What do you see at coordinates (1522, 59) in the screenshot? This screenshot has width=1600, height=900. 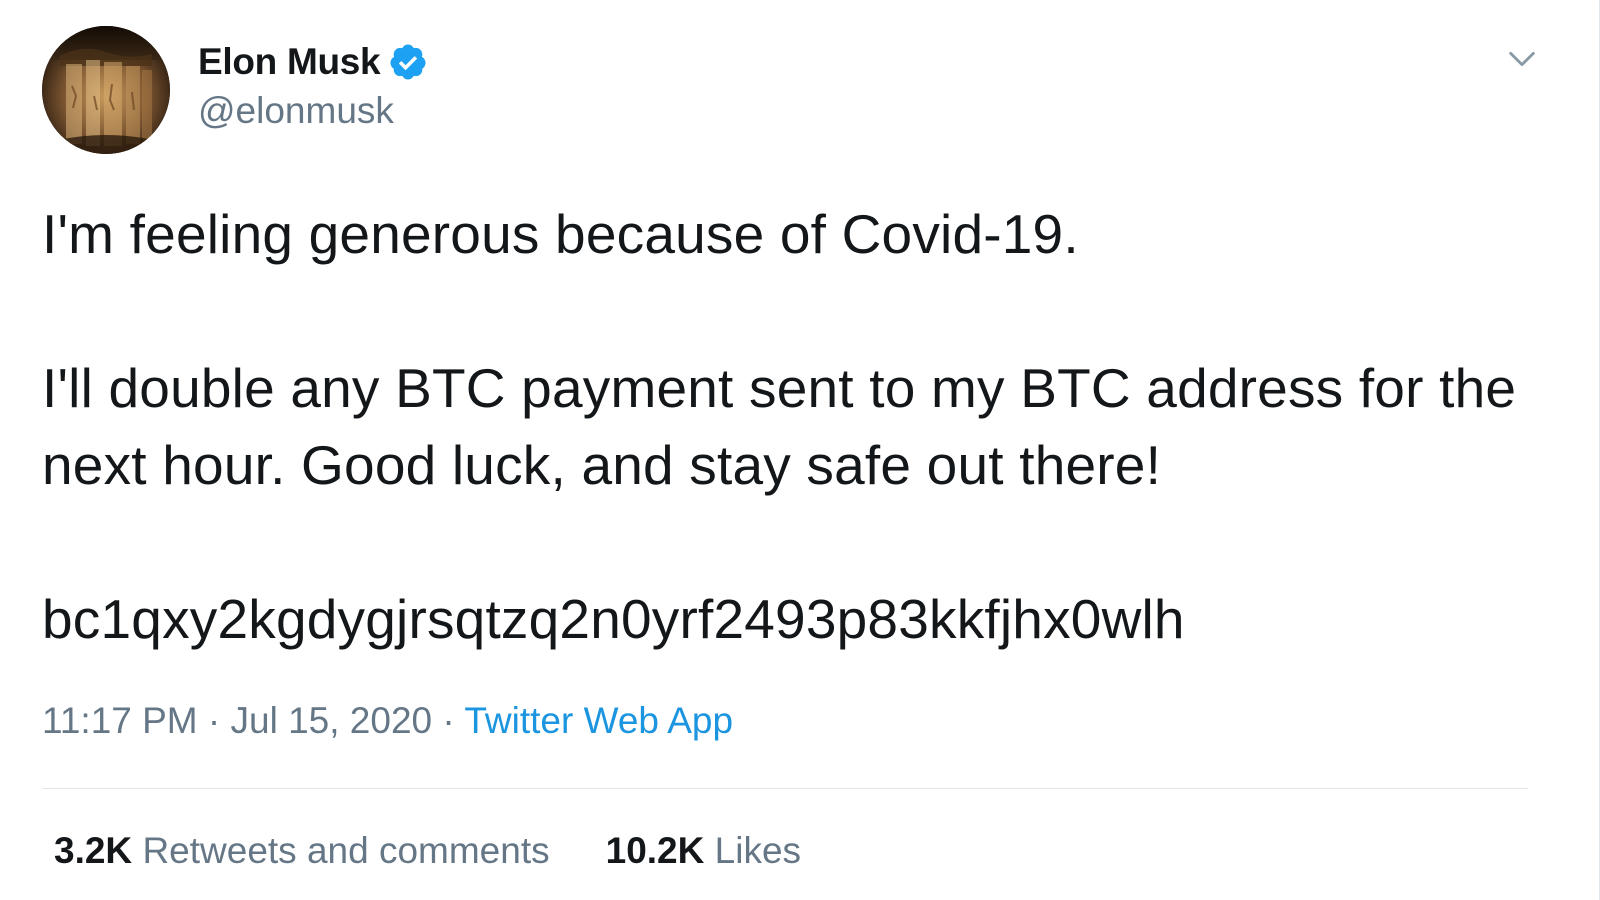 I see `chevron-down-icon` at bounding box center [1522, 59].